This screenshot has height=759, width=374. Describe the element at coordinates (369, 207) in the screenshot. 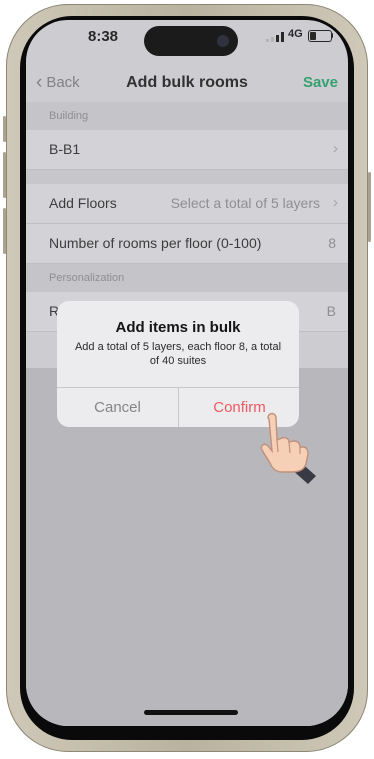

I see `power-button` at that location.